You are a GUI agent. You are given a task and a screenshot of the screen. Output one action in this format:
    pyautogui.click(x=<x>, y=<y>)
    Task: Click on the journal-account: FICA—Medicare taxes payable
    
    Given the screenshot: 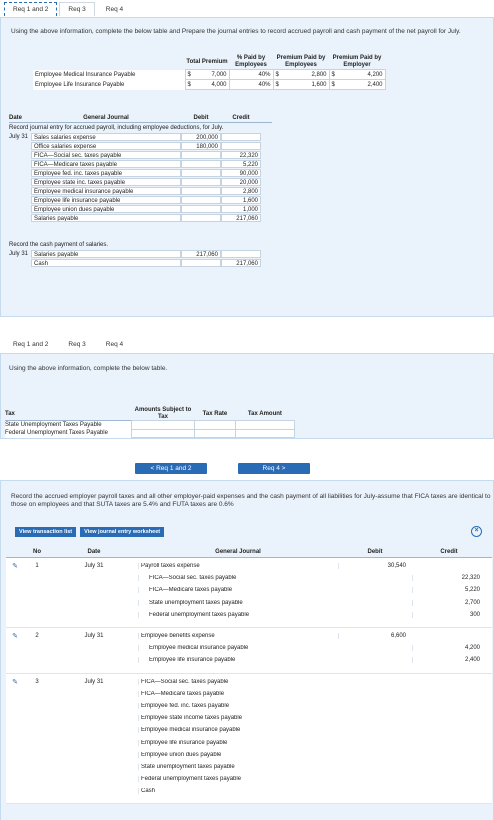 What is the action you would take?
    pyautogui.click(x=238, y=693)
    